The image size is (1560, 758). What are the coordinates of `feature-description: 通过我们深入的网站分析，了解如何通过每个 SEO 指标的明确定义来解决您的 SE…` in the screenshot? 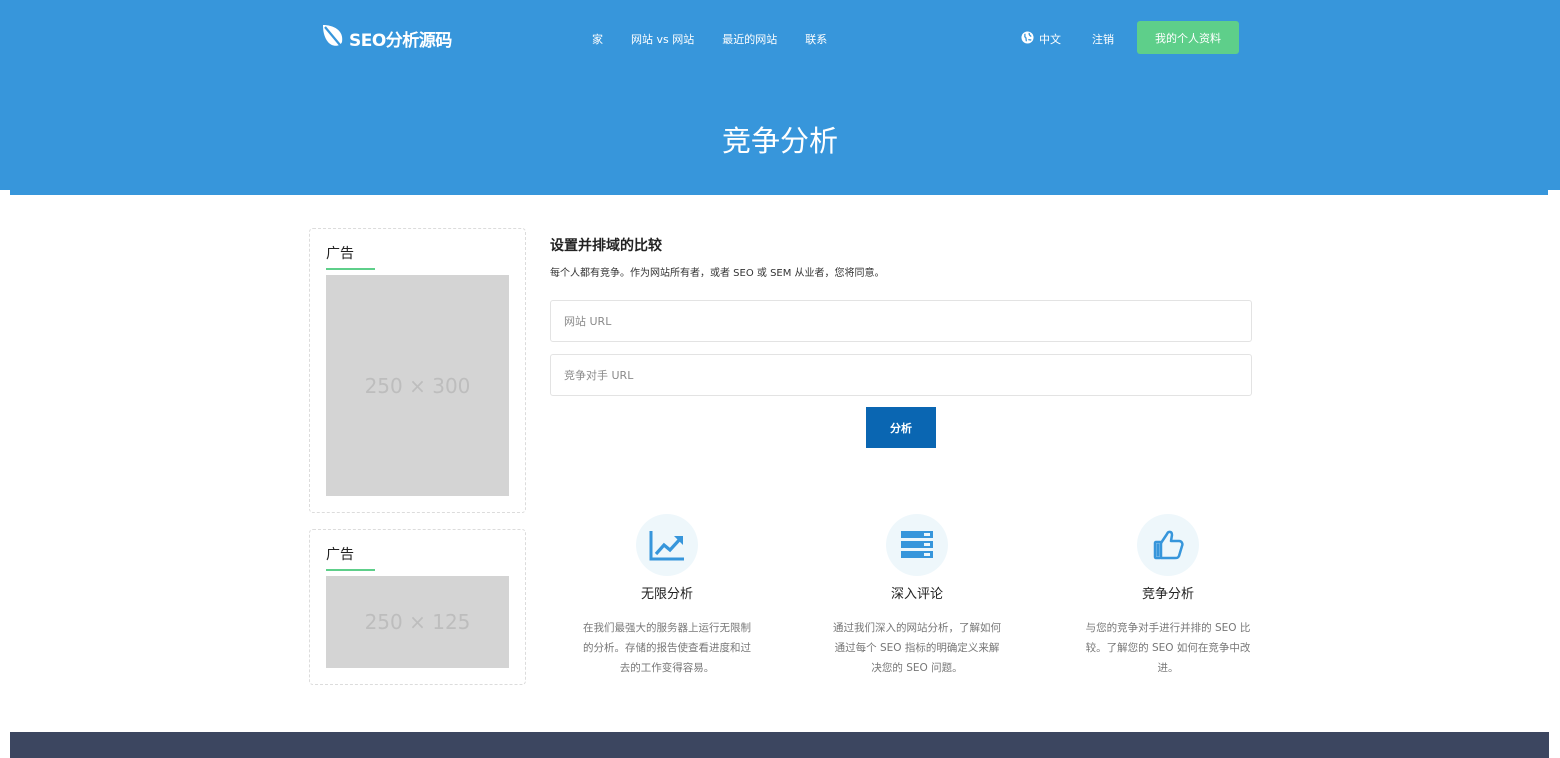 It's located at (917, 648).